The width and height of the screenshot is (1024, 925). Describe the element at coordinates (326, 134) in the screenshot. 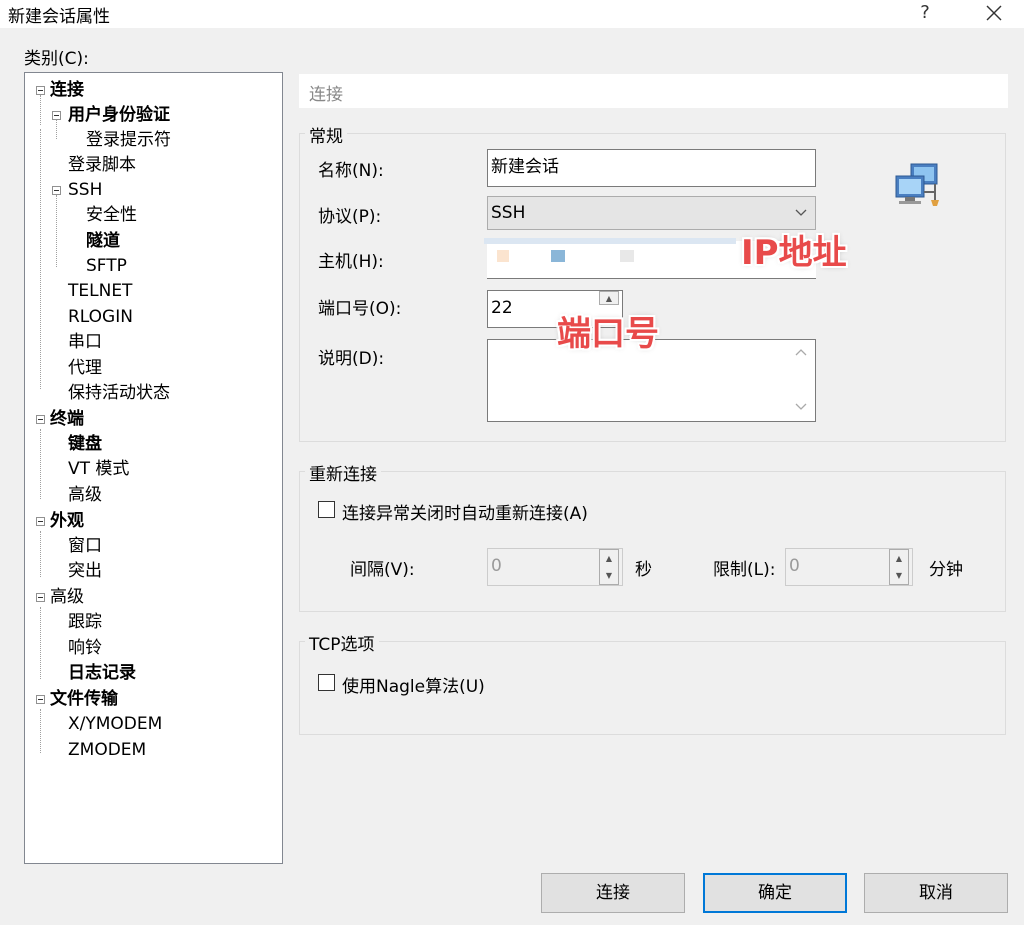

I see `general-group-title: 常规` at that location.